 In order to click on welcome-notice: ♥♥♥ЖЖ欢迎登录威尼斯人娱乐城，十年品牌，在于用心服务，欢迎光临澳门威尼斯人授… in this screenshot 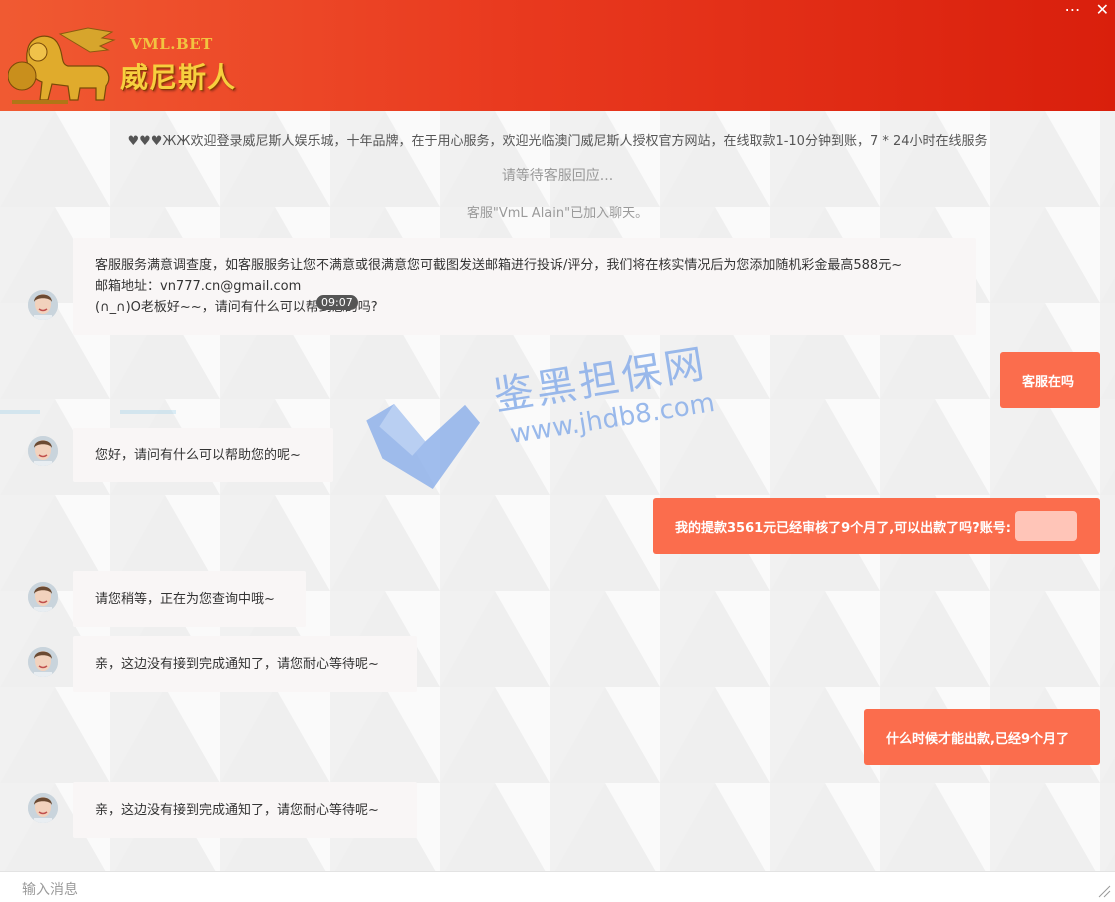, I will do `click(557, 141)`.